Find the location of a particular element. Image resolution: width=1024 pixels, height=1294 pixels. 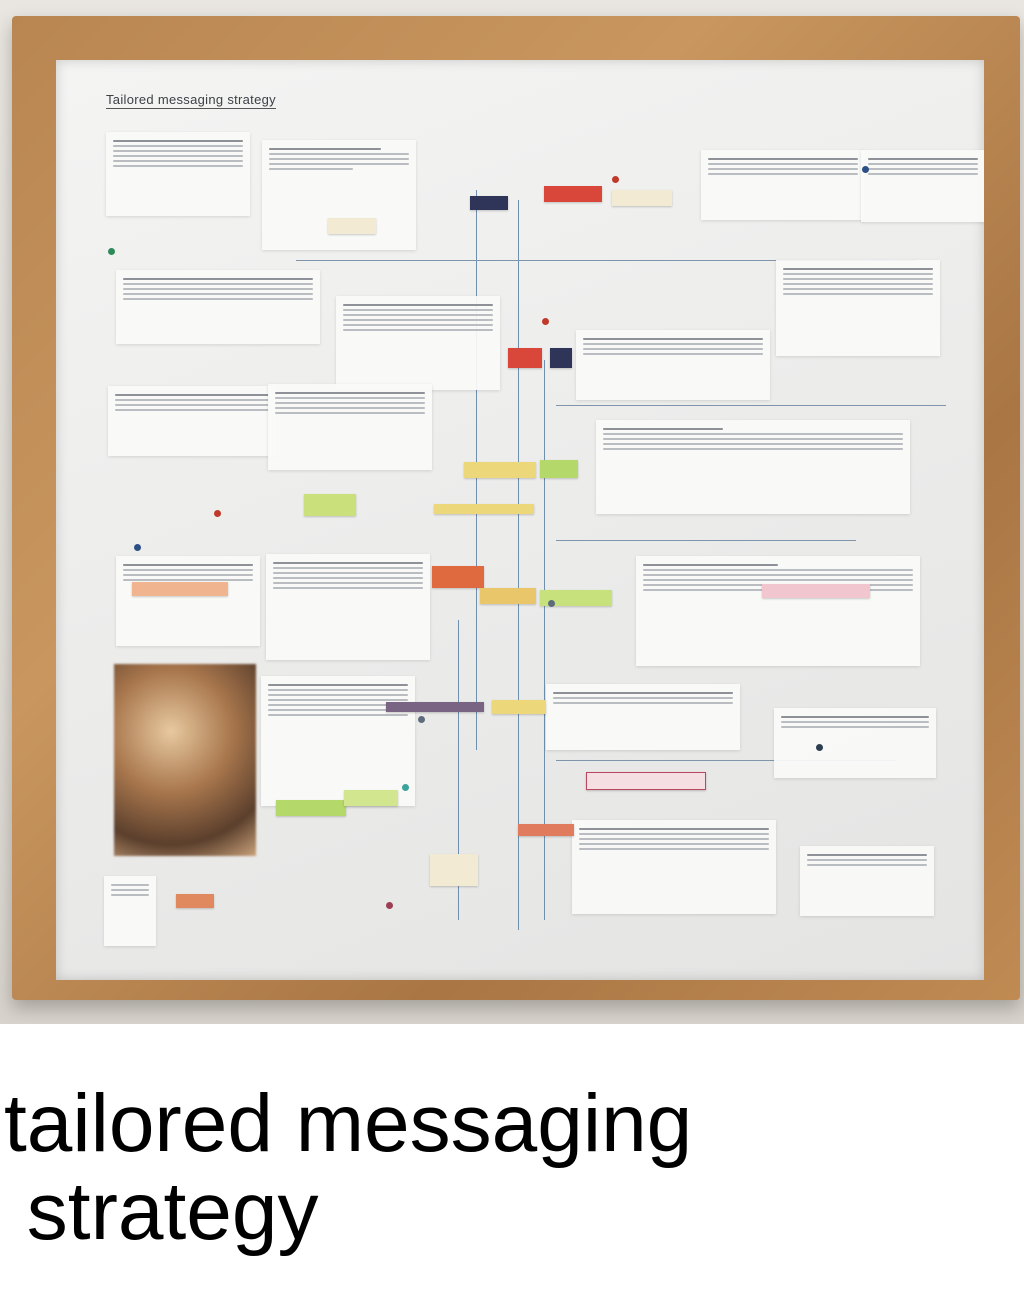

caption-line-1: tailored messaging is located at coordinates (348, 1123).